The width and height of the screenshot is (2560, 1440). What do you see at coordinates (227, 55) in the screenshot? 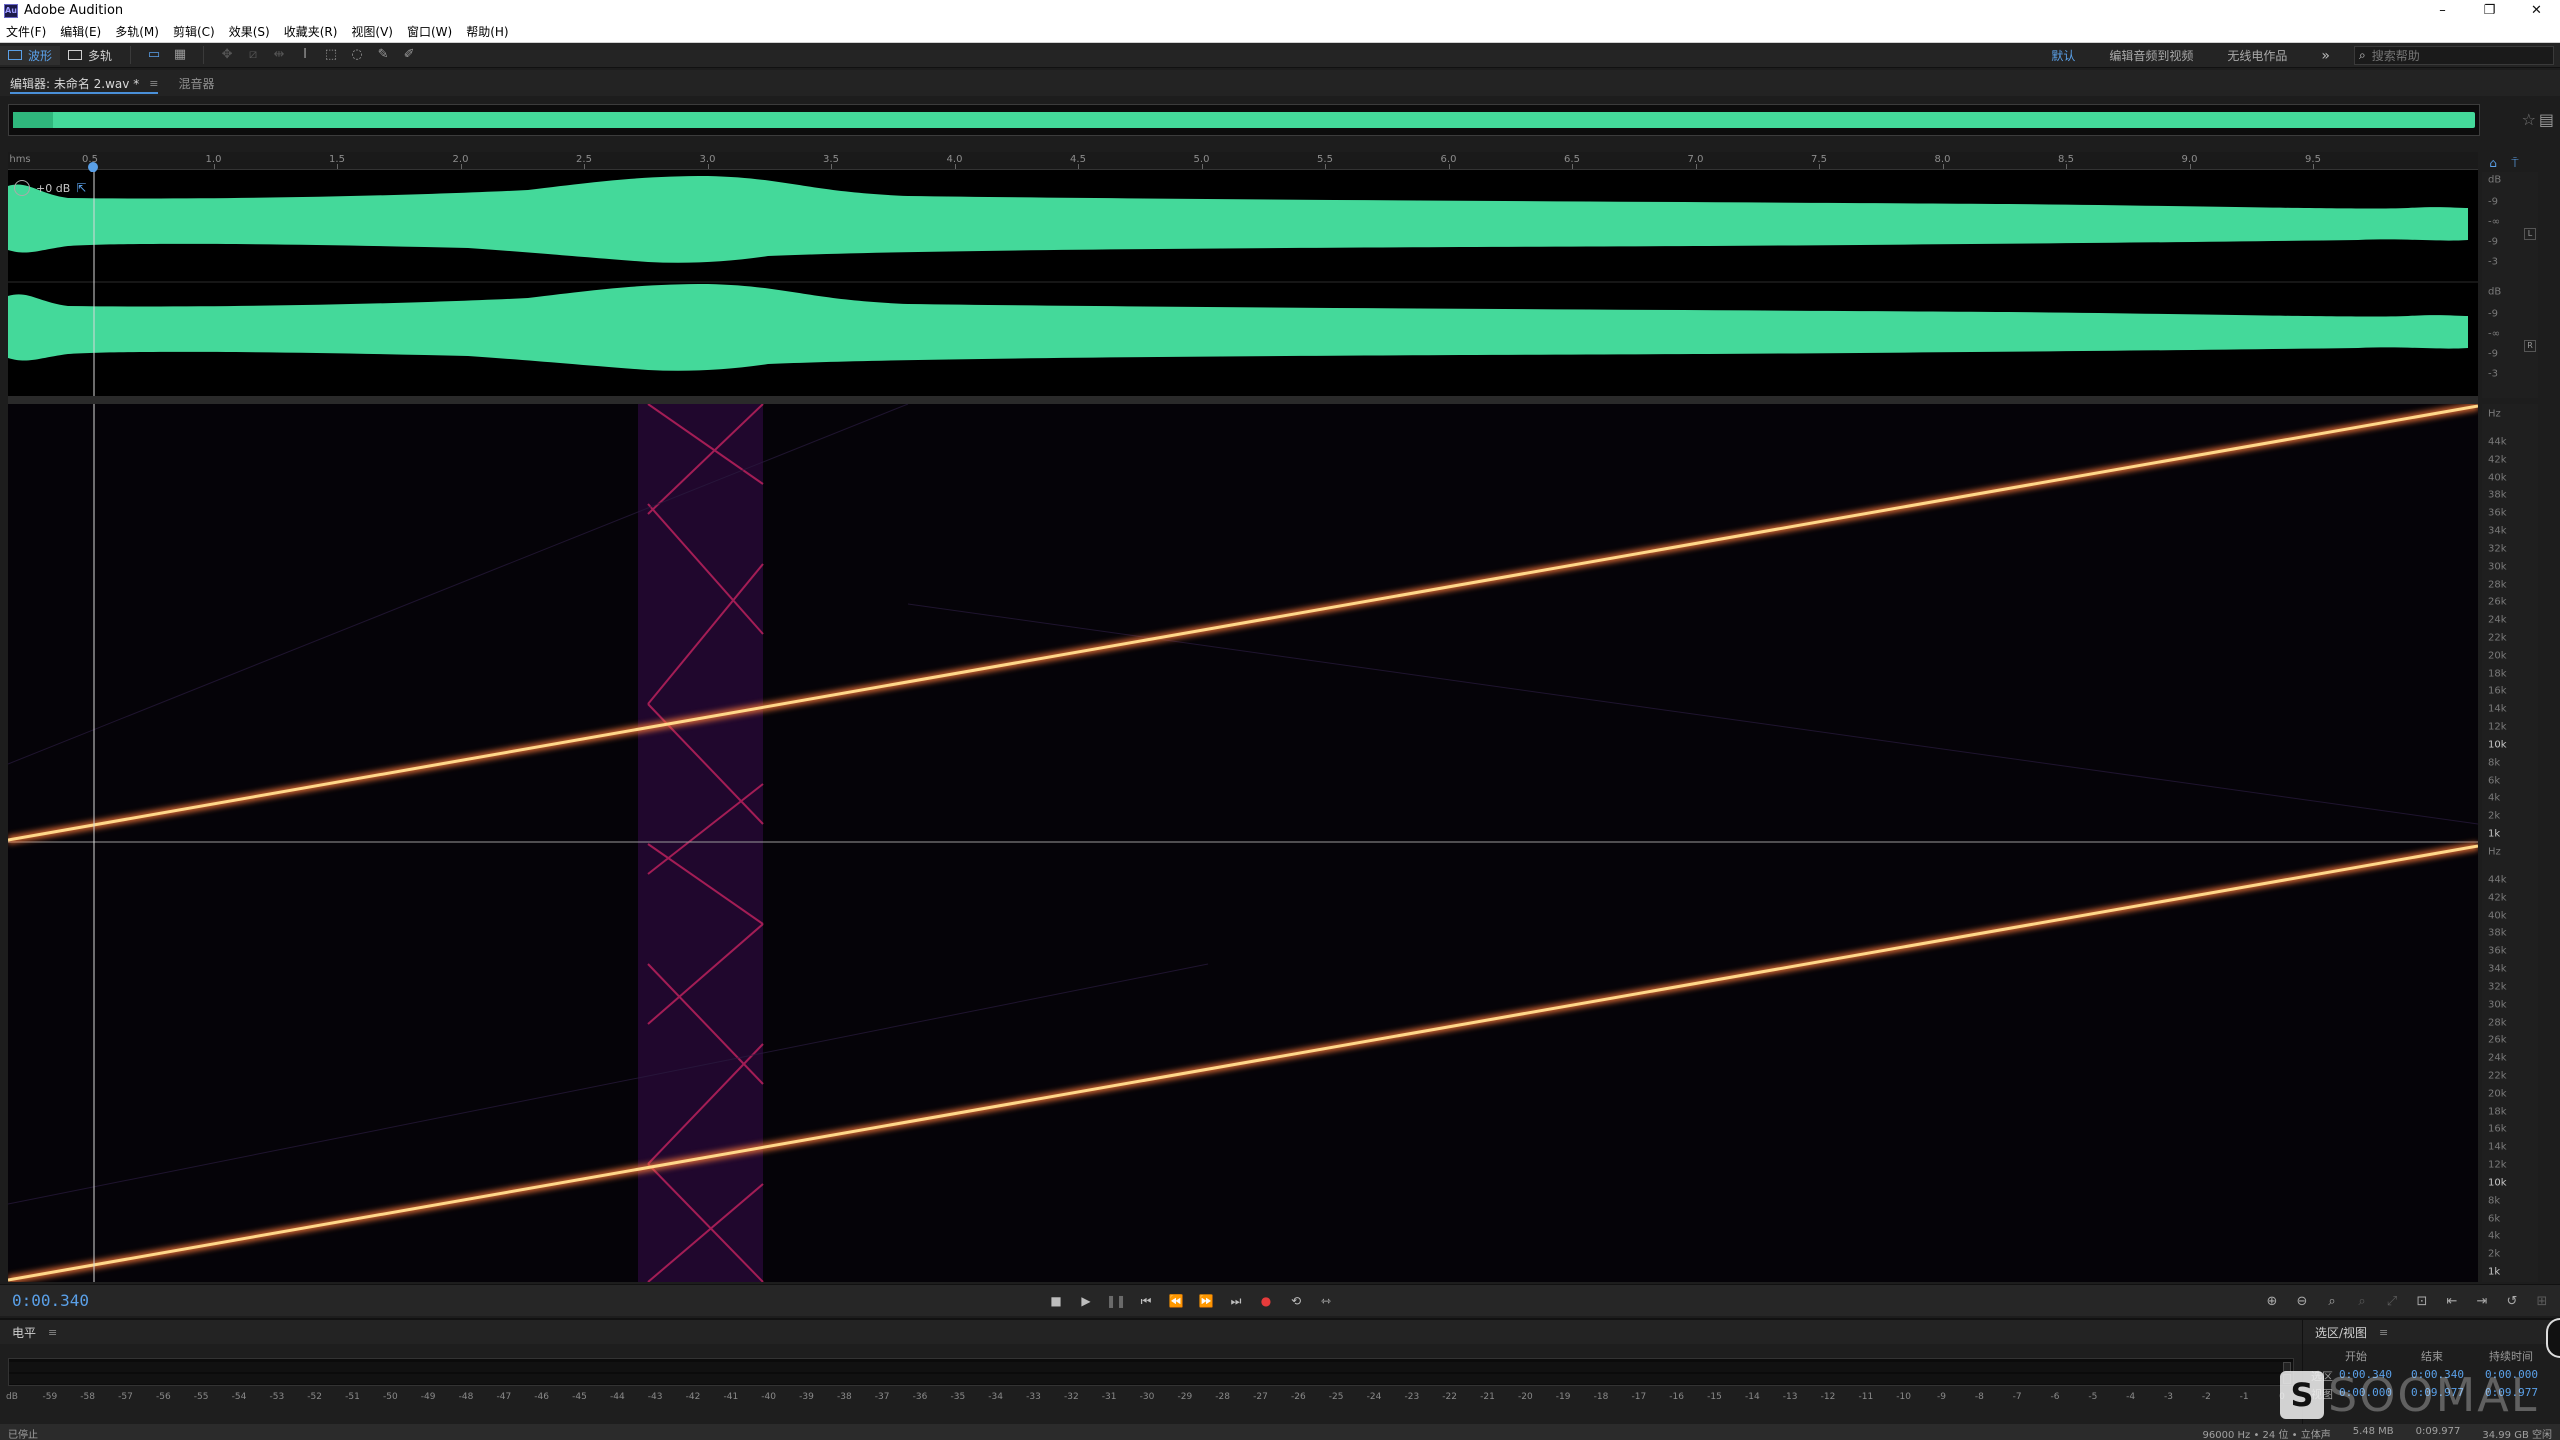
I see `move-tool-icon: ✥` at bounding box center [227, 55].